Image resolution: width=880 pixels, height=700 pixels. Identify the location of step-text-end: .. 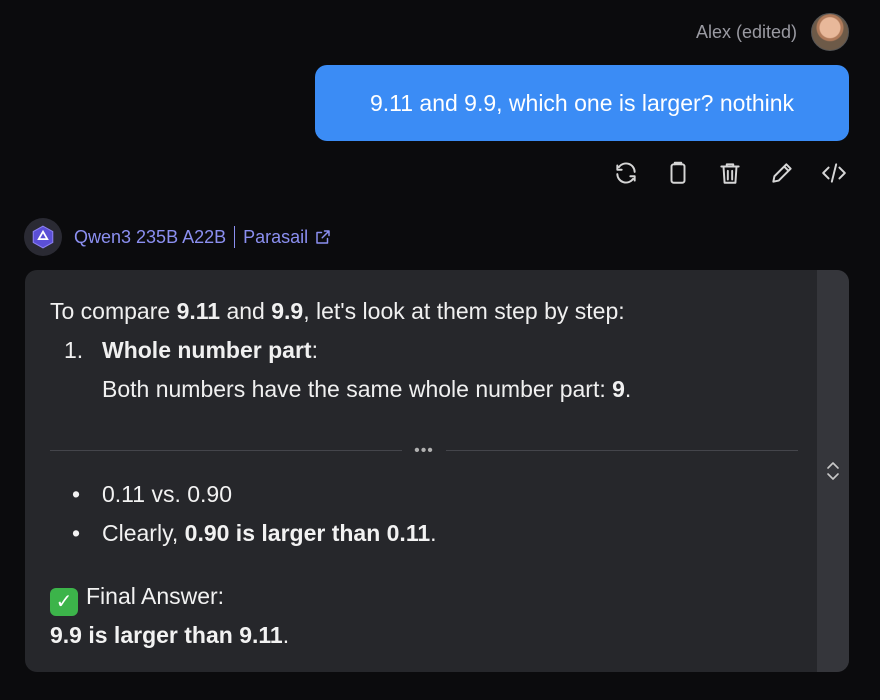
(628, 389).